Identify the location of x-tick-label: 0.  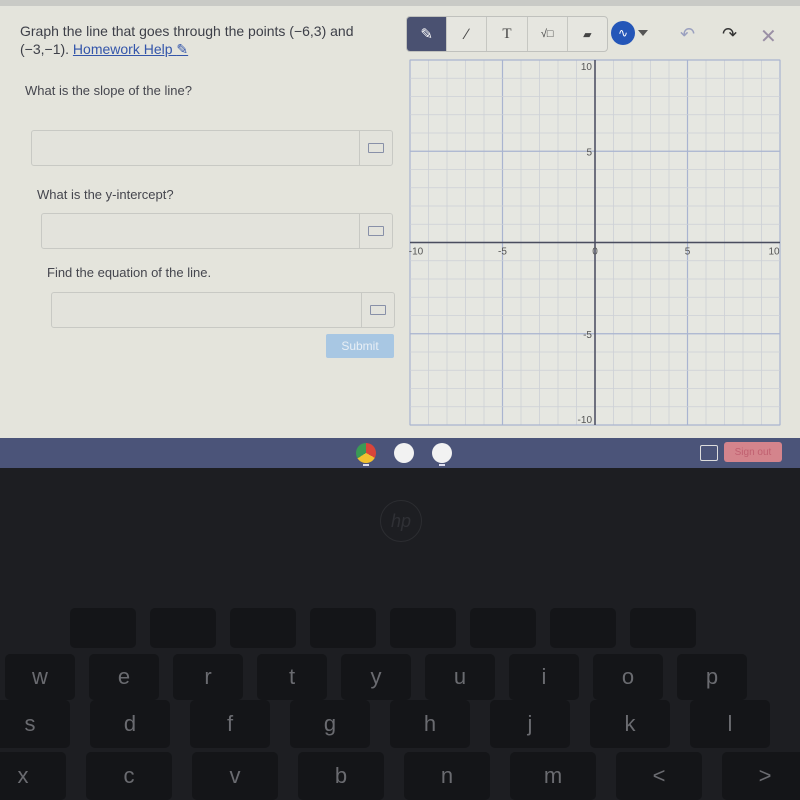
(595, 252).